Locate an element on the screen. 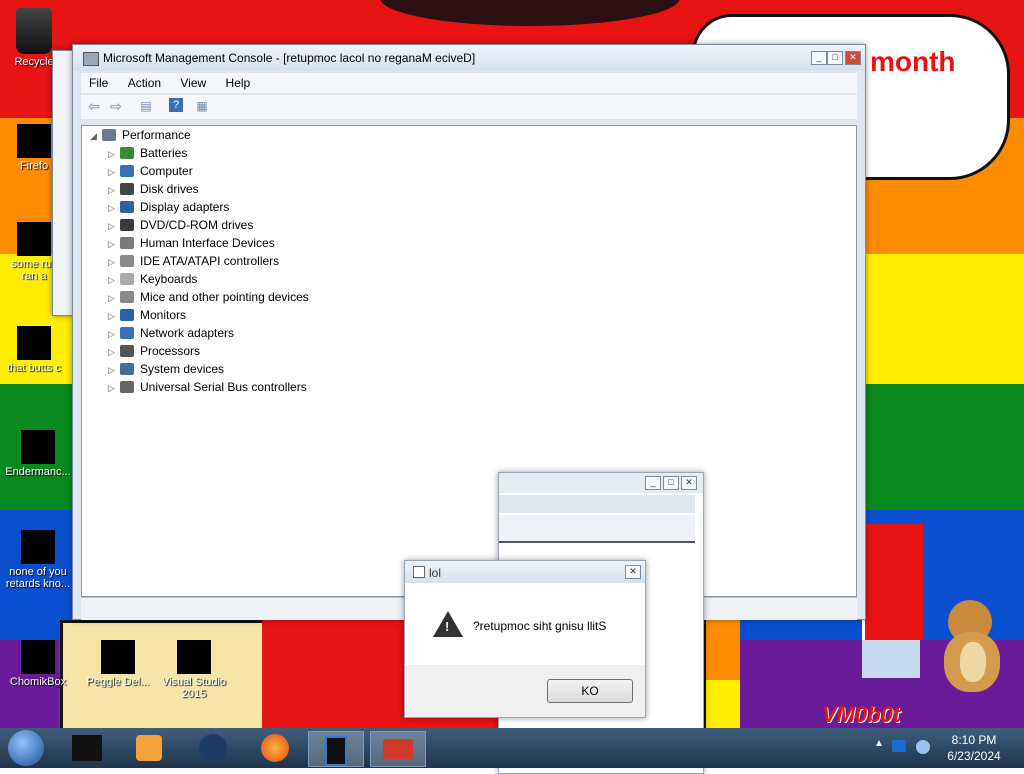 The height and width of the screenshot is (774, 1024). help-icon: ? is located at coordinates (176, 105).